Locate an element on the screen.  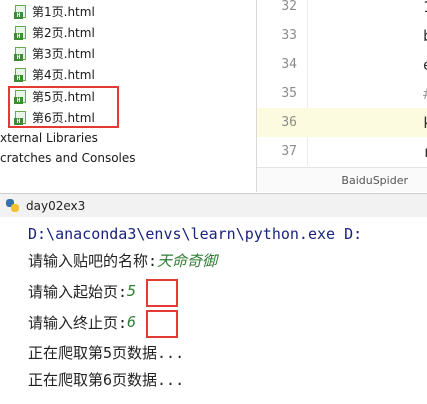
console-prompt-start: 请输入起始页: 5 is located at coordinates (82, 291).